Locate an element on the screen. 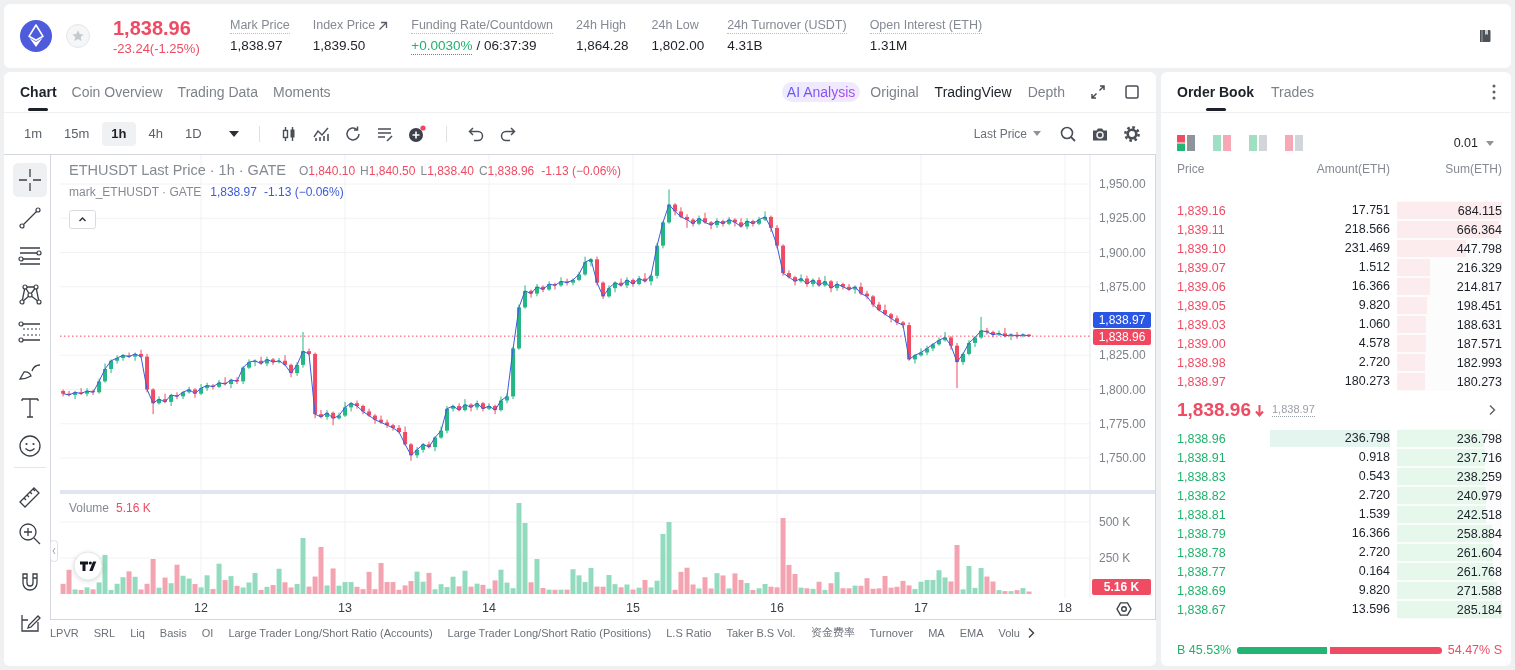 The width and height of the screenshot is (1515, 670). chart-settings-icon is located at coordinates (1124, 609).